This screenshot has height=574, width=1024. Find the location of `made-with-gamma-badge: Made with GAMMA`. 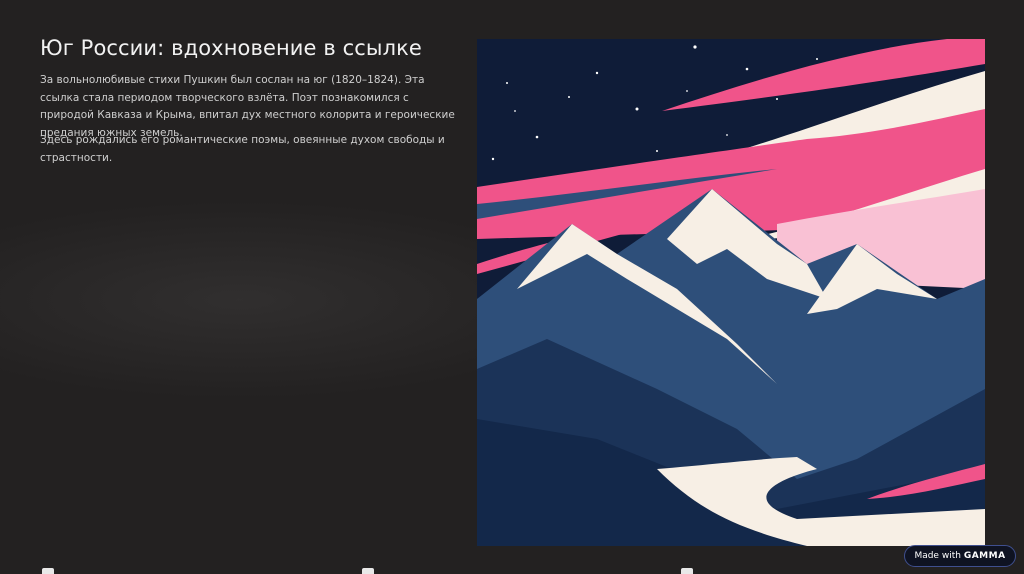

made-with-gamma-badge: Made with GAMMA is located at coordinates (960, 556).